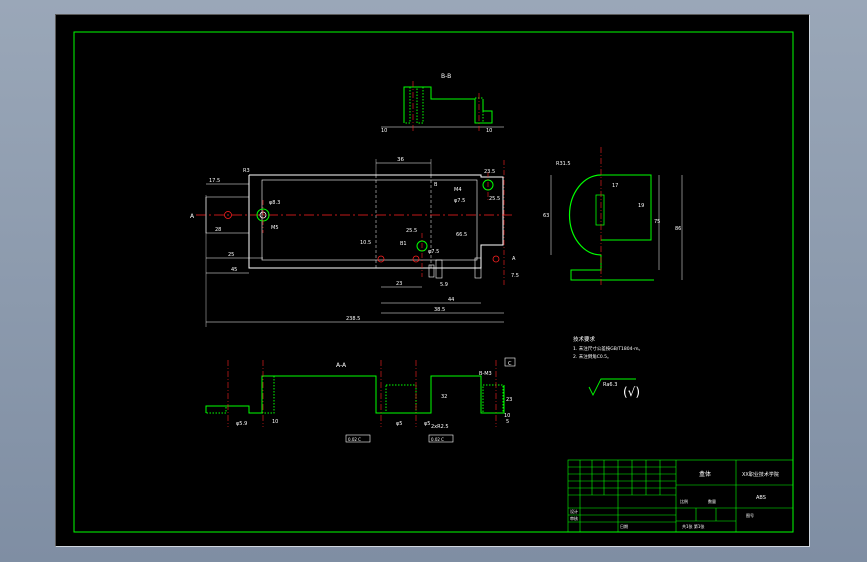 The width and height of the screenshot is (867, 562). Describe the element at coordinates (437, 439) in the screenshot. I see `tolerance-2: 0.02 C` at that location.